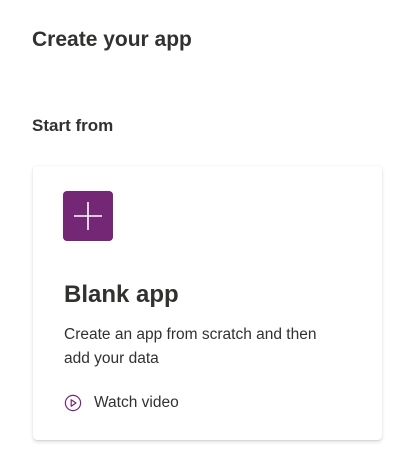  I want to click on watch-video-link: Watch video, so click(121, 403).